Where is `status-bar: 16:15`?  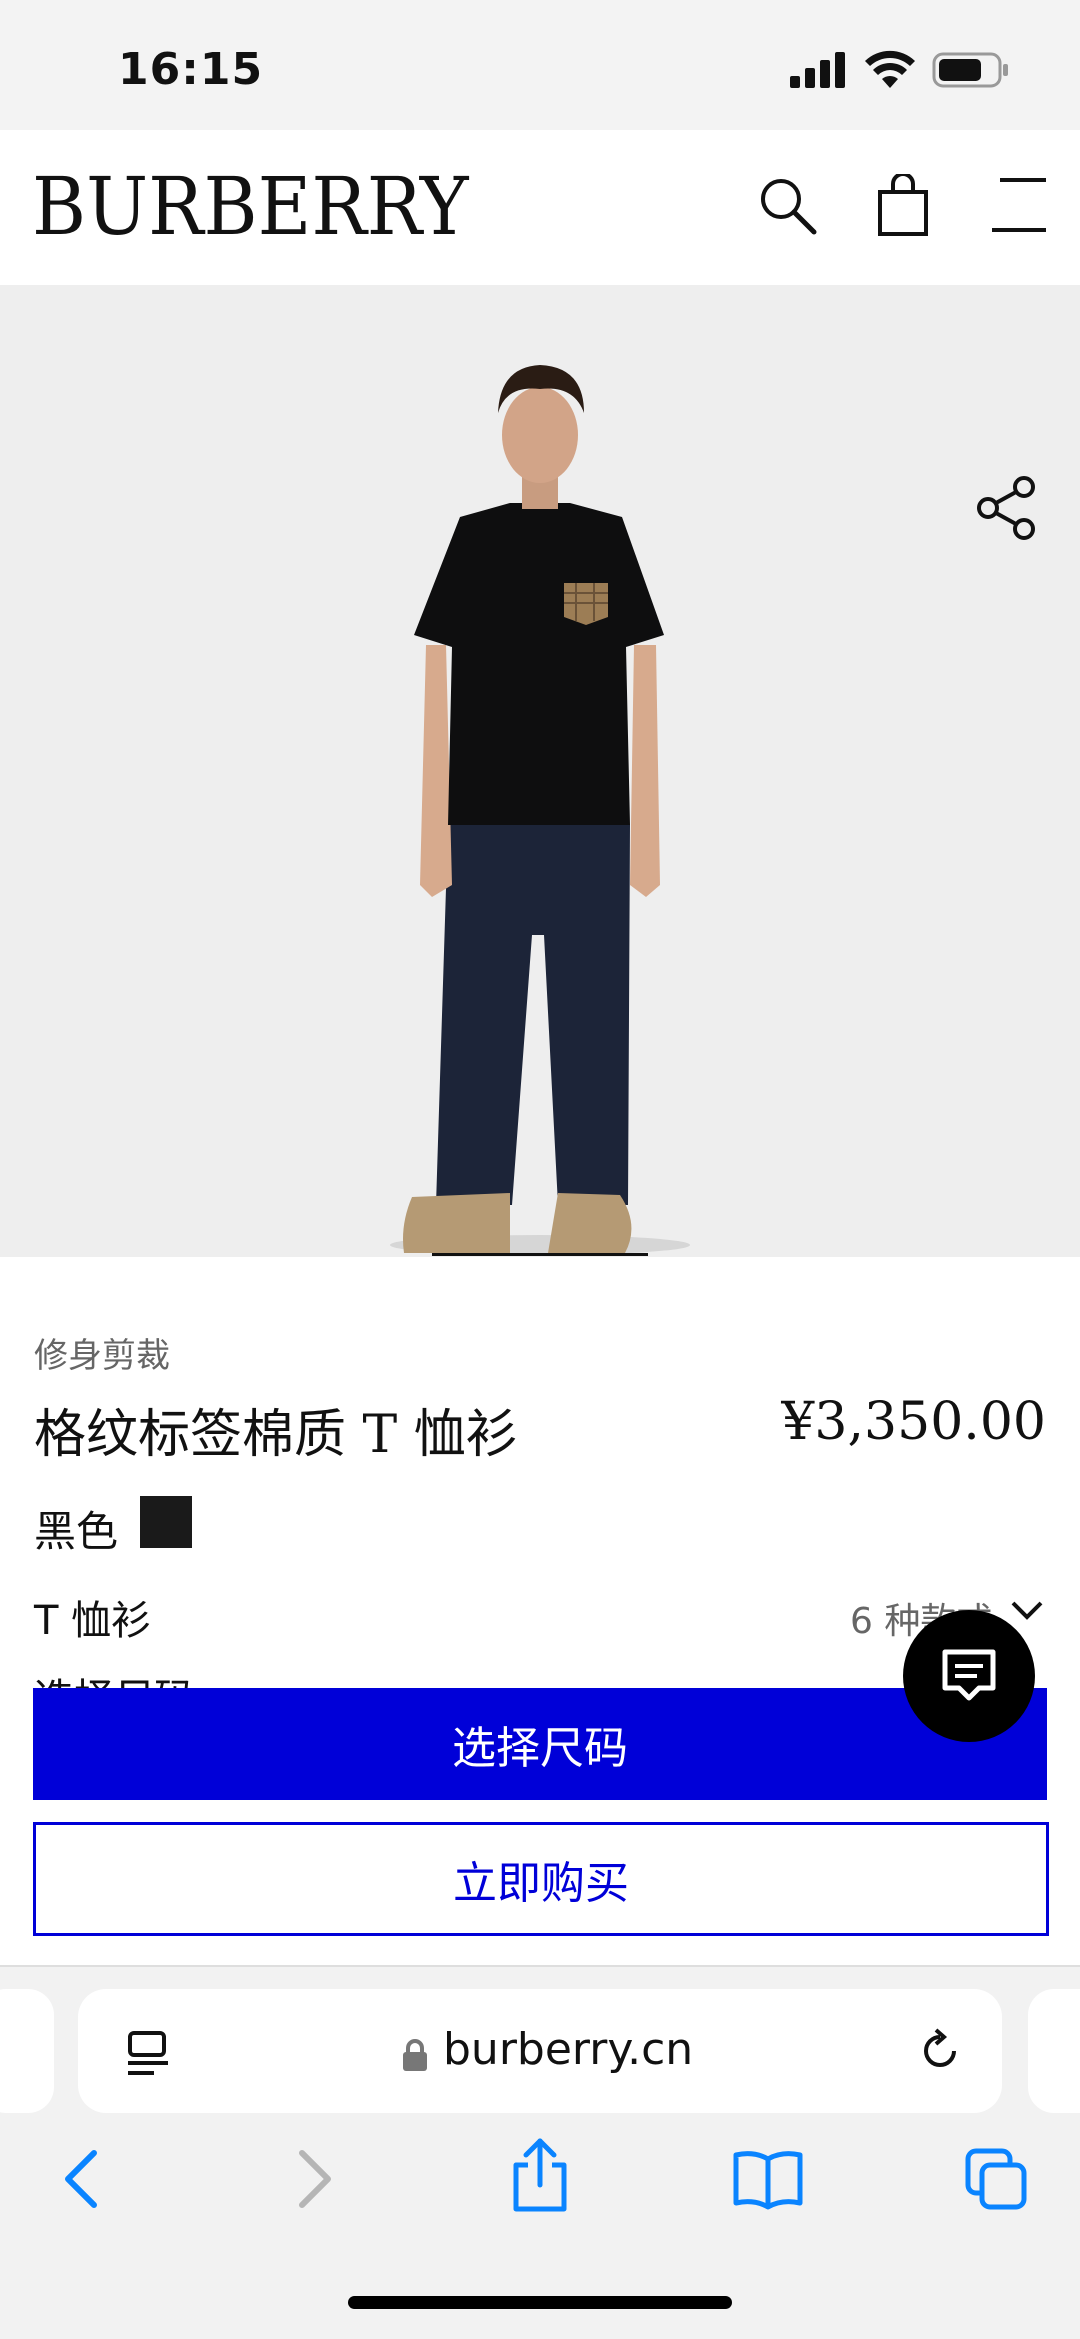
status-bar: 16:15 is located at coordinates (540, 65).